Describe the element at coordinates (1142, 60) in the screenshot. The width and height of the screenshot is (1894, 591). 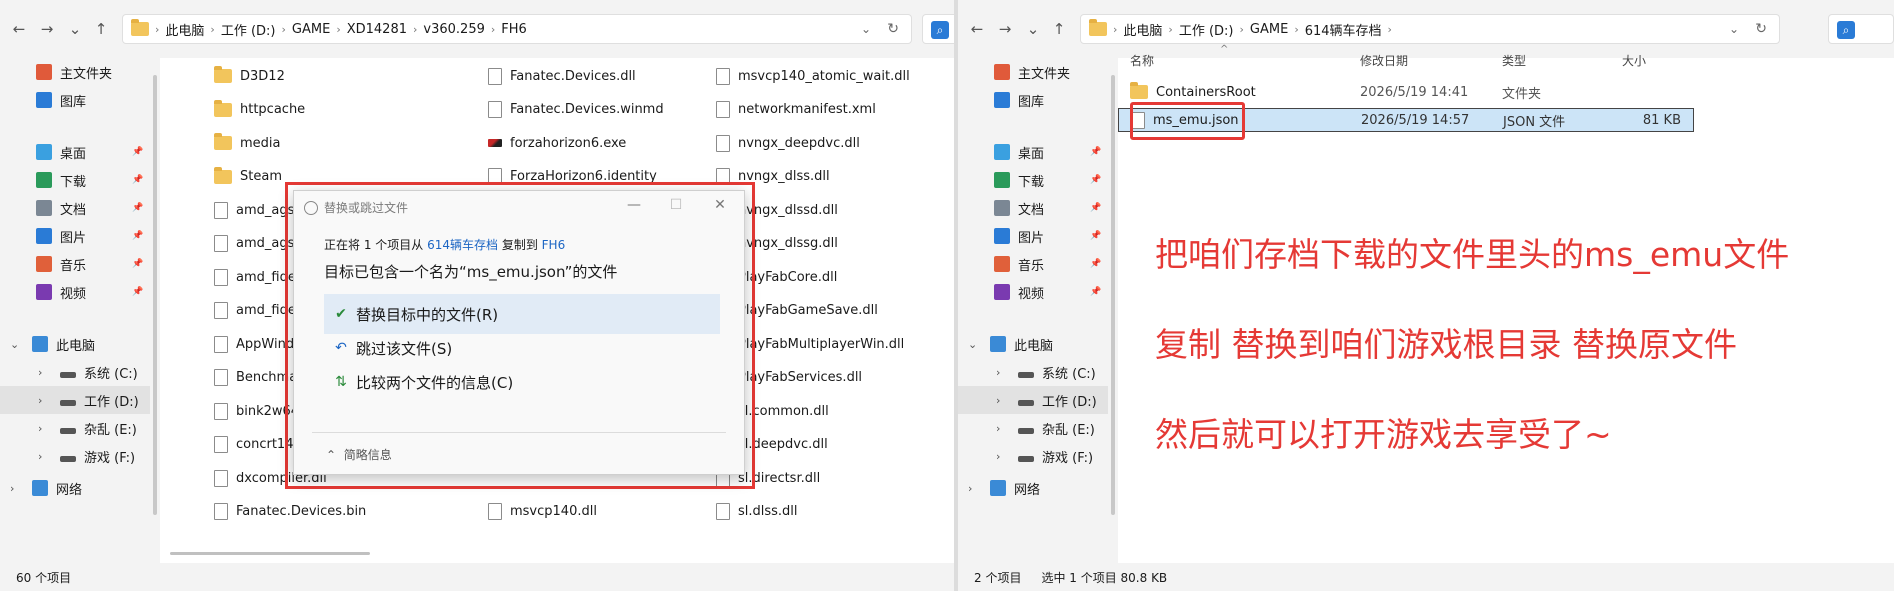
I see `column-header-name: 名称` at that location.